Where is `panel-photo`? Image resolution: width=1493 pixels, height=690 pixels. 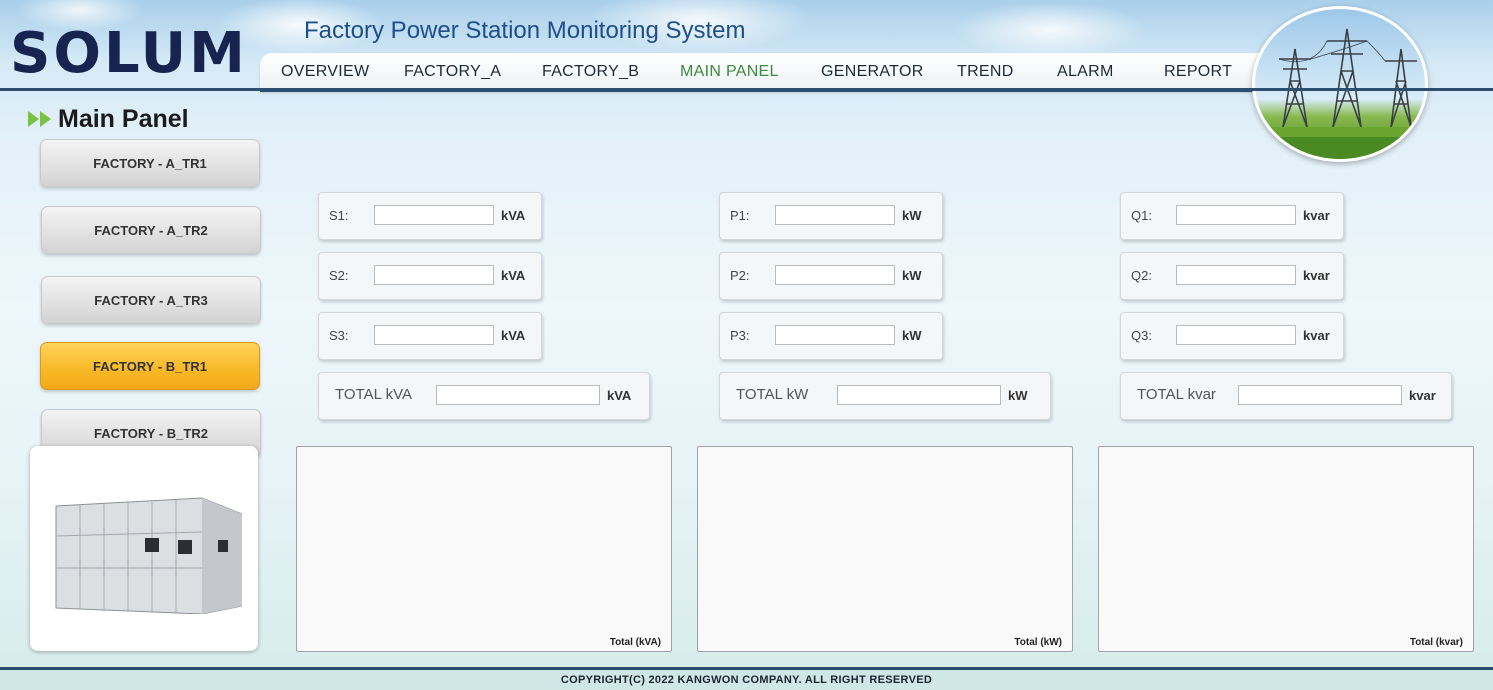 panel-photo is located at coordinates (144, 548).